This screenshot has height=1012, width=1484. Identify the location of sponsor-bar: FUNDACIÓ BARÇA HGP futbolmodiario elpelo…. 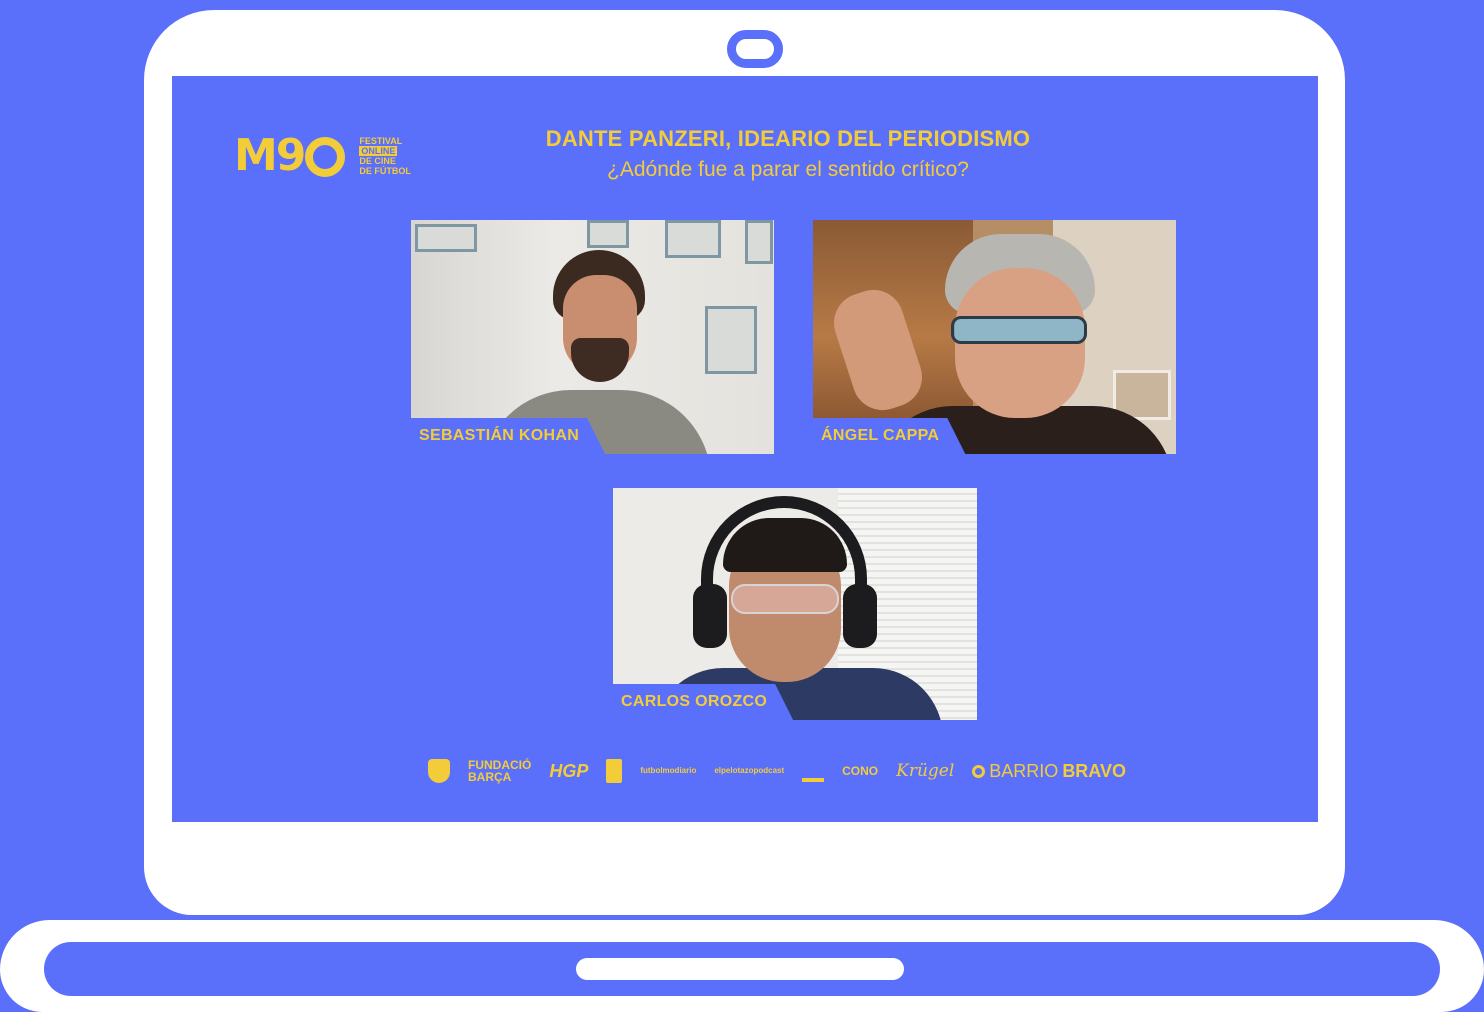
(788, 771).